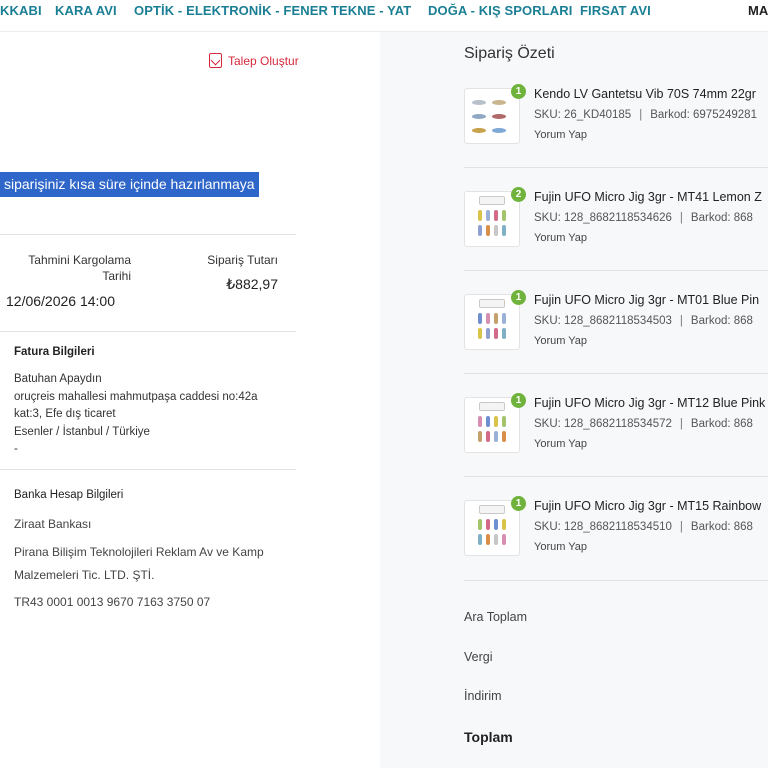  I want to click on nav-item-kara-avi: KARA AVI, so click(86, 10).